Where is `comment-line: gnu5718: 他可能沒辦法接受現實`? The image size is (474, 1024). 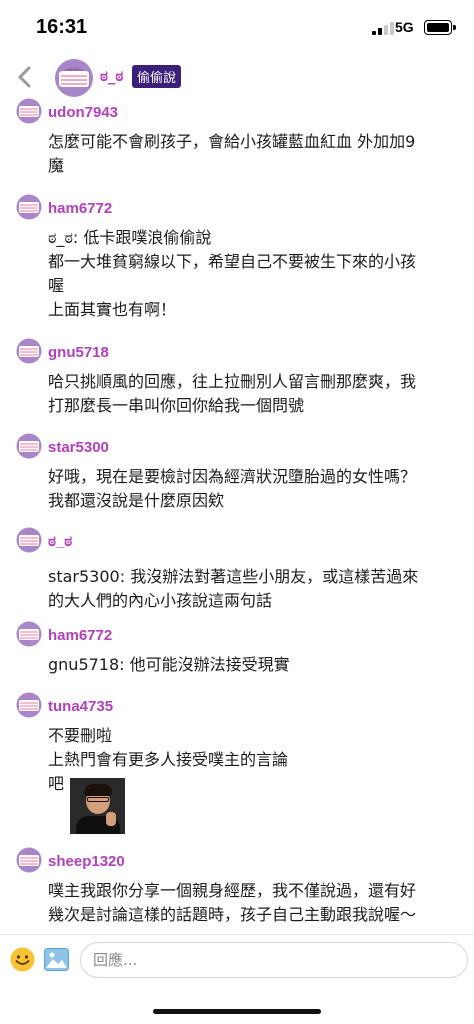 comment-line: gnu5718: 他可能沒辦法接受現實 is located at coordinates (169, 664).